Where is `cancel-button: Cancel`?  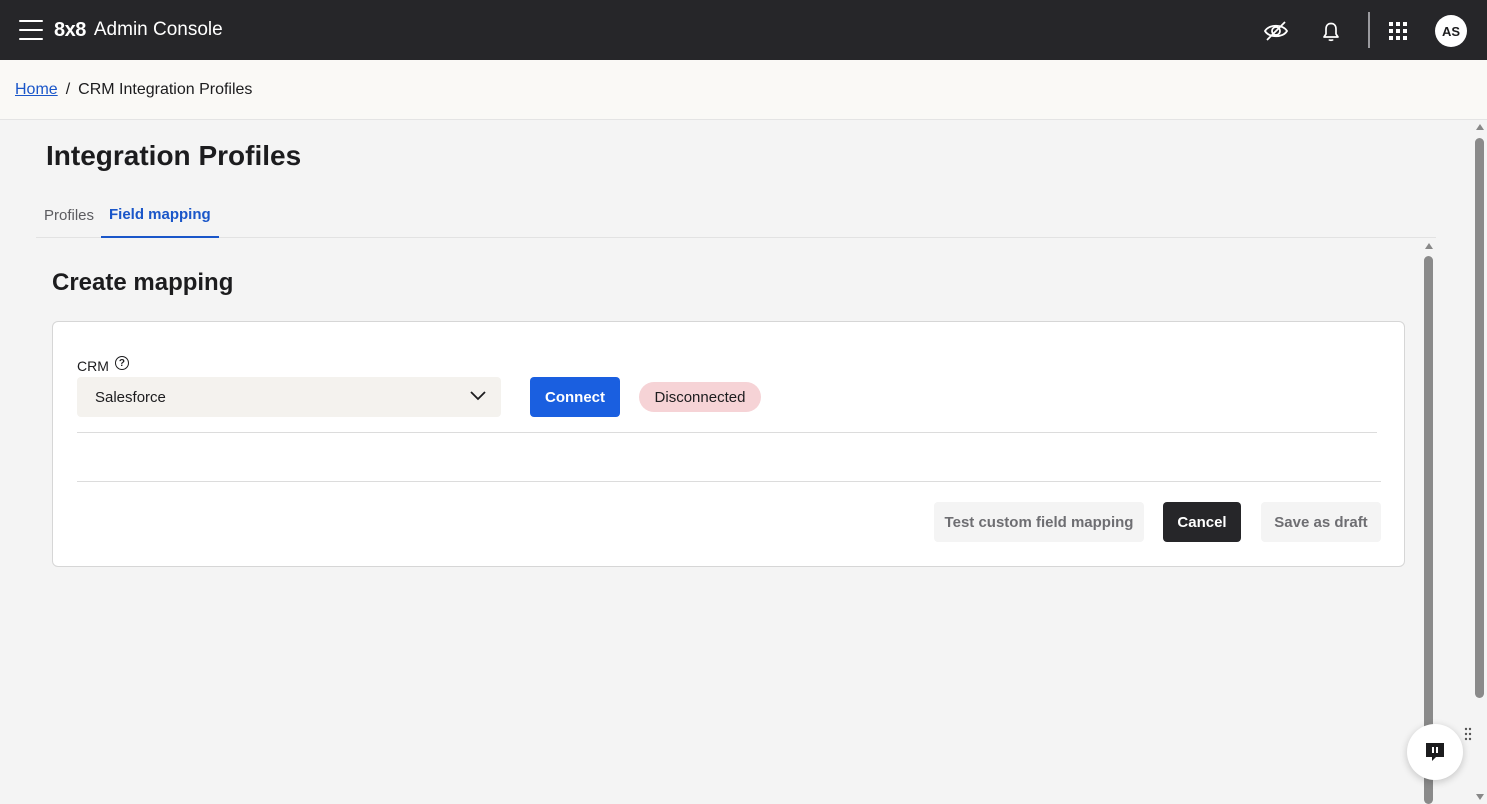 cancel-button: Cancel is located at coordinates (1202, 522).